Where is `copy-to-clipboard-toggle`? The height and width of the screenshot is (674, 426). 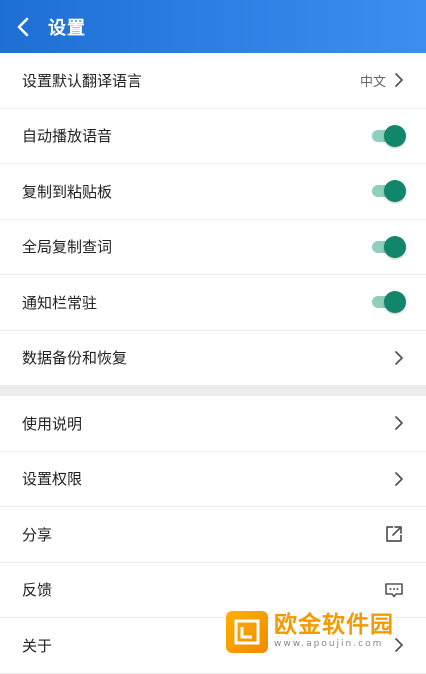 copy-to-clipboard-toggle is located at coordinates (388, 191).